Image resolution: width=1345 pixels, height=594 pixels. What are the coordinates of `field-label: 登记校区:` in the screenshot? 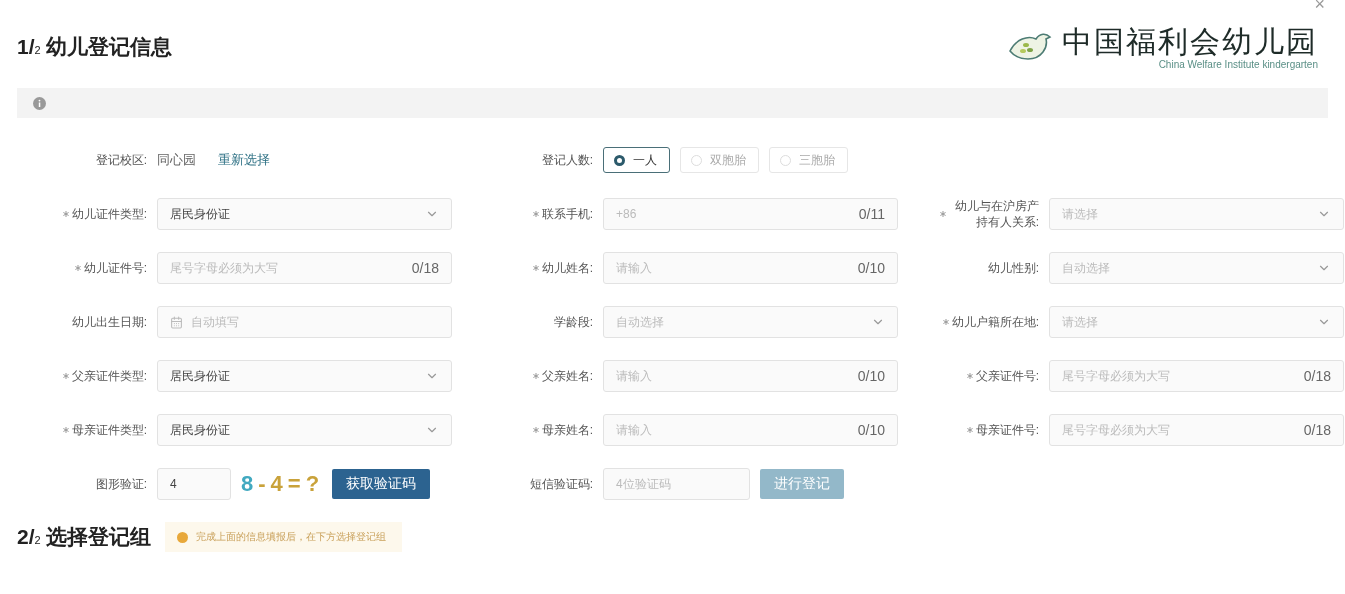 It's located at (121, 160).